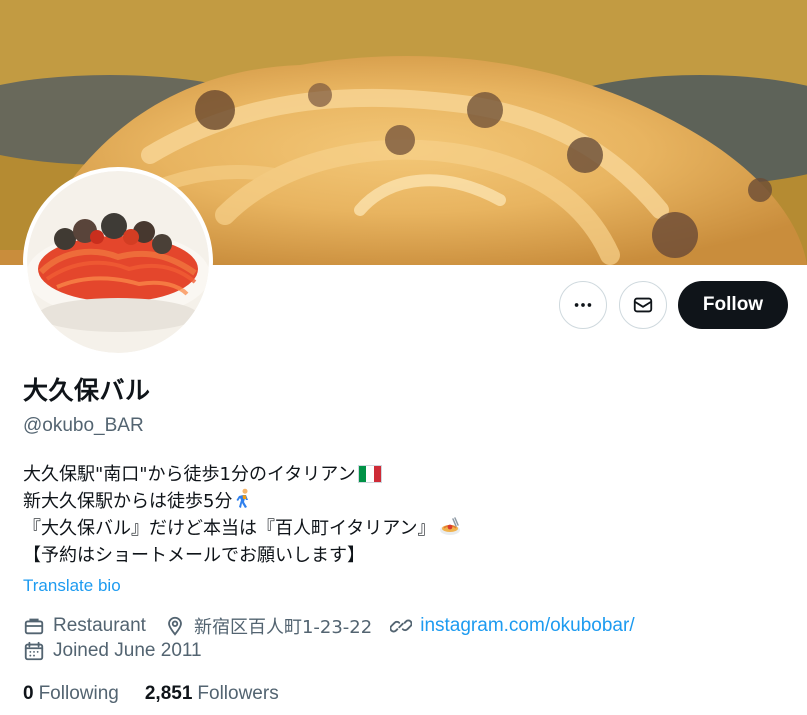  I want to click on profile-category: Restaurant, so click(84, 626).